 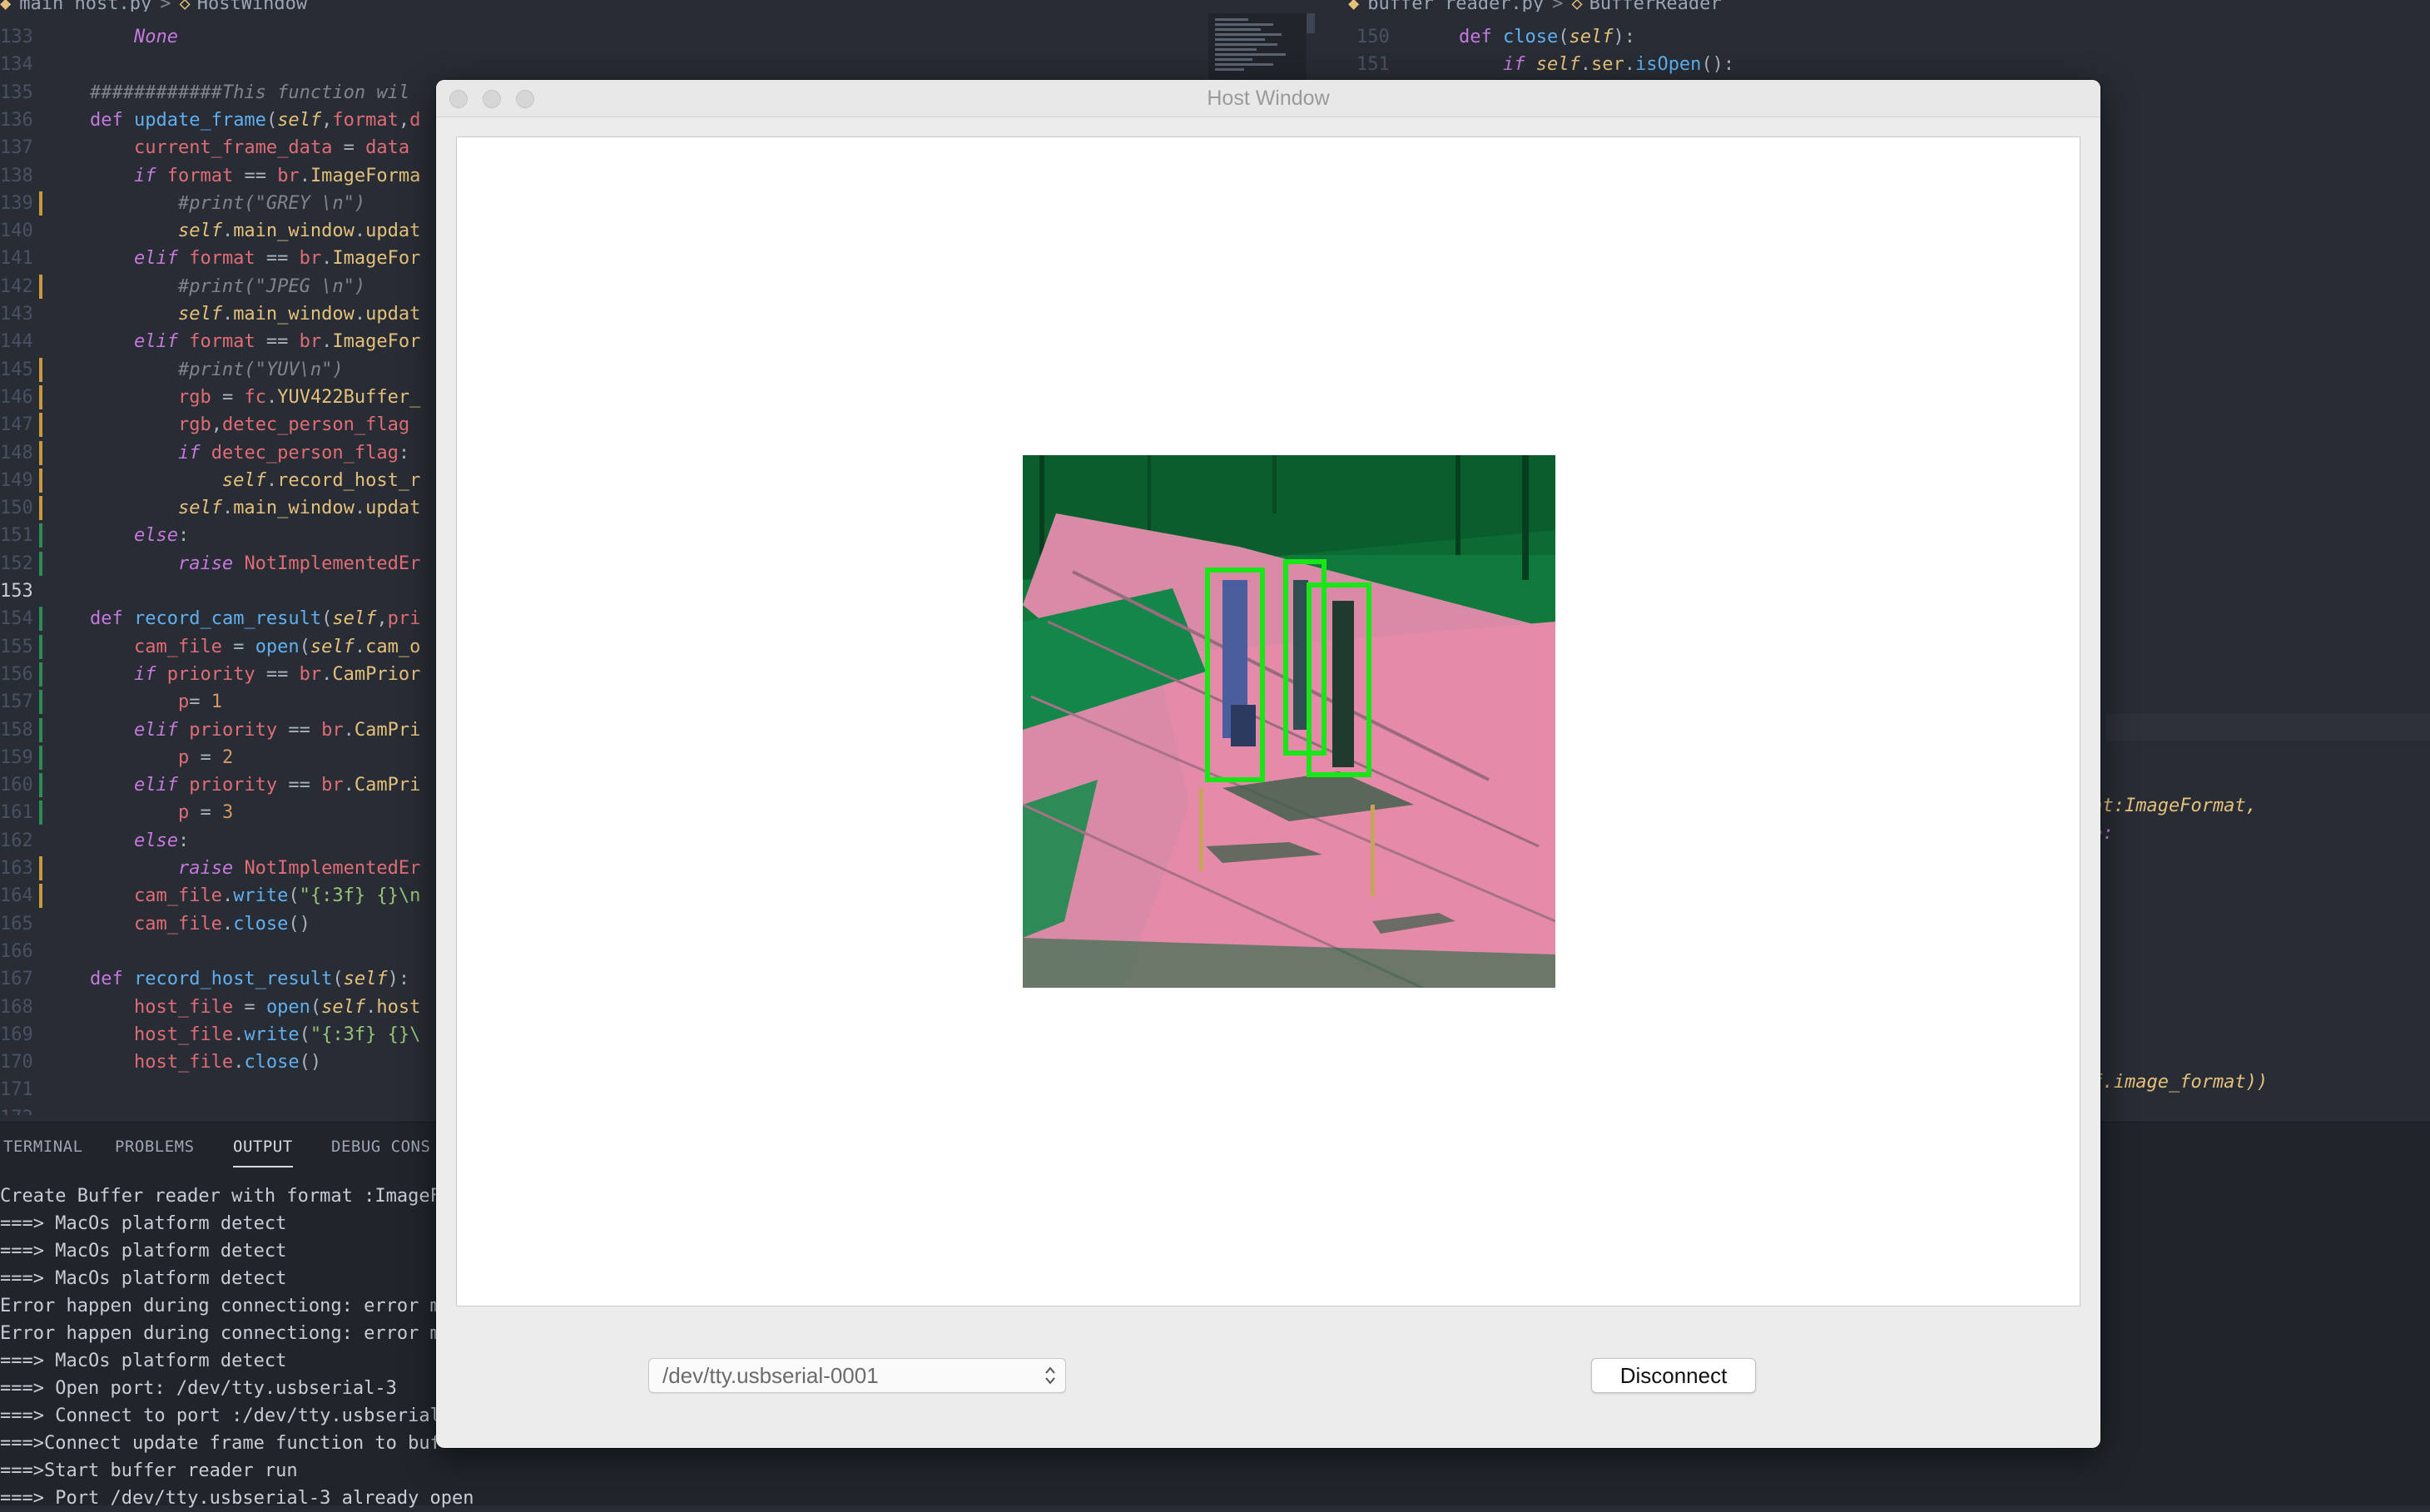 I want to click on output-line: Error happen during connectiong: error m, so click(x=221, y=1333).